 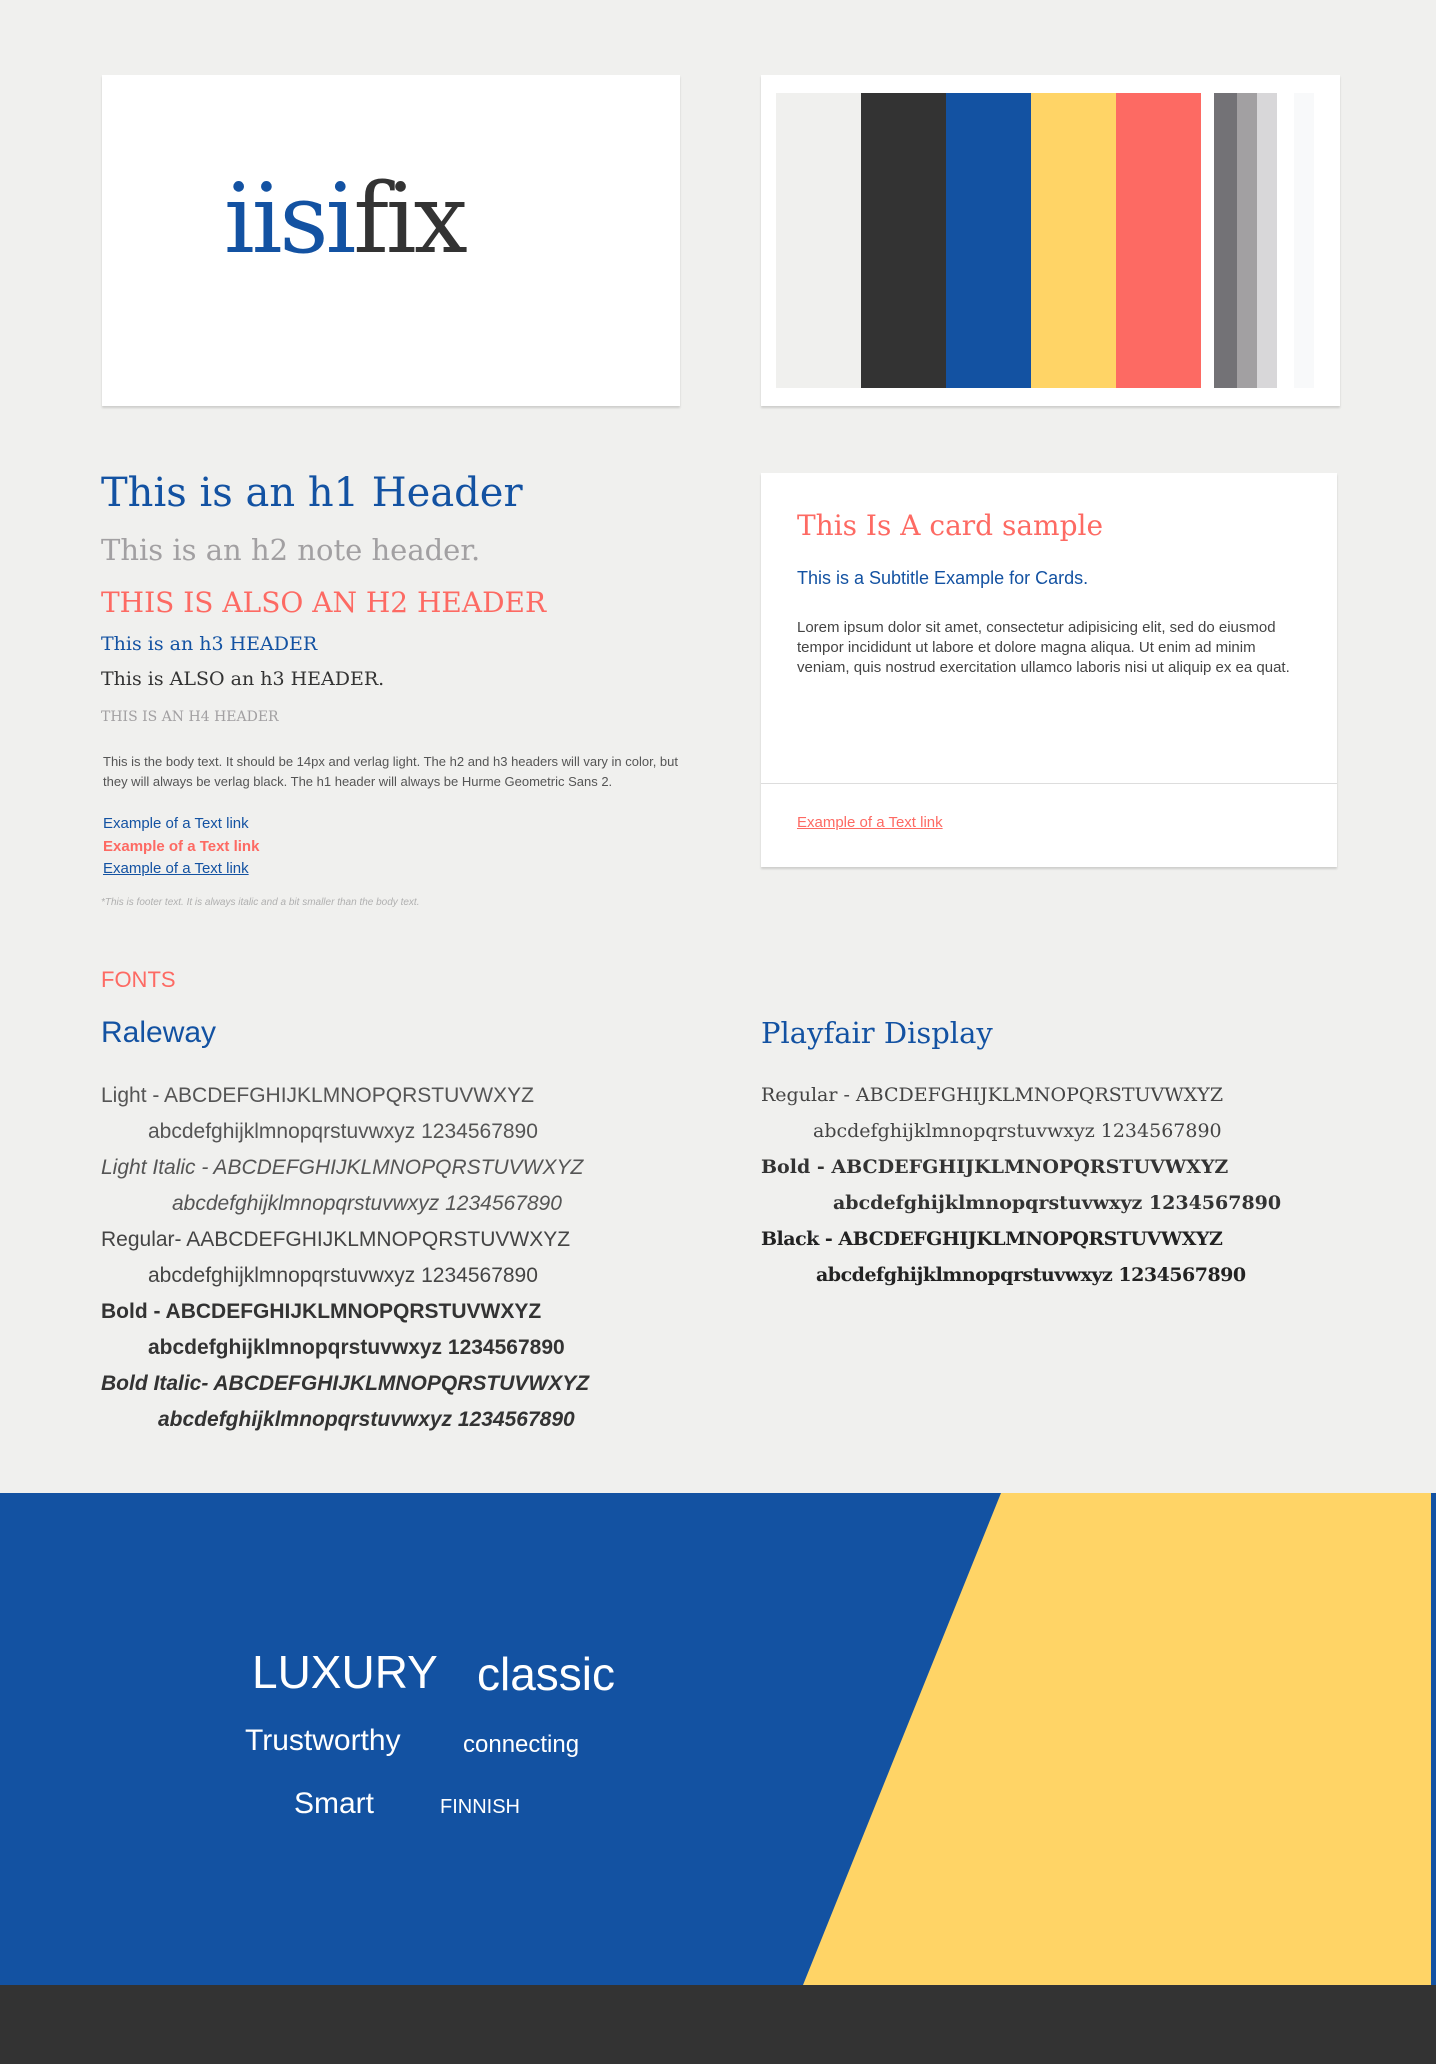 What do you see at coordinates (1049, 783) in the screenshot?
I see `card-divider` at bounding box center [1049, 783].